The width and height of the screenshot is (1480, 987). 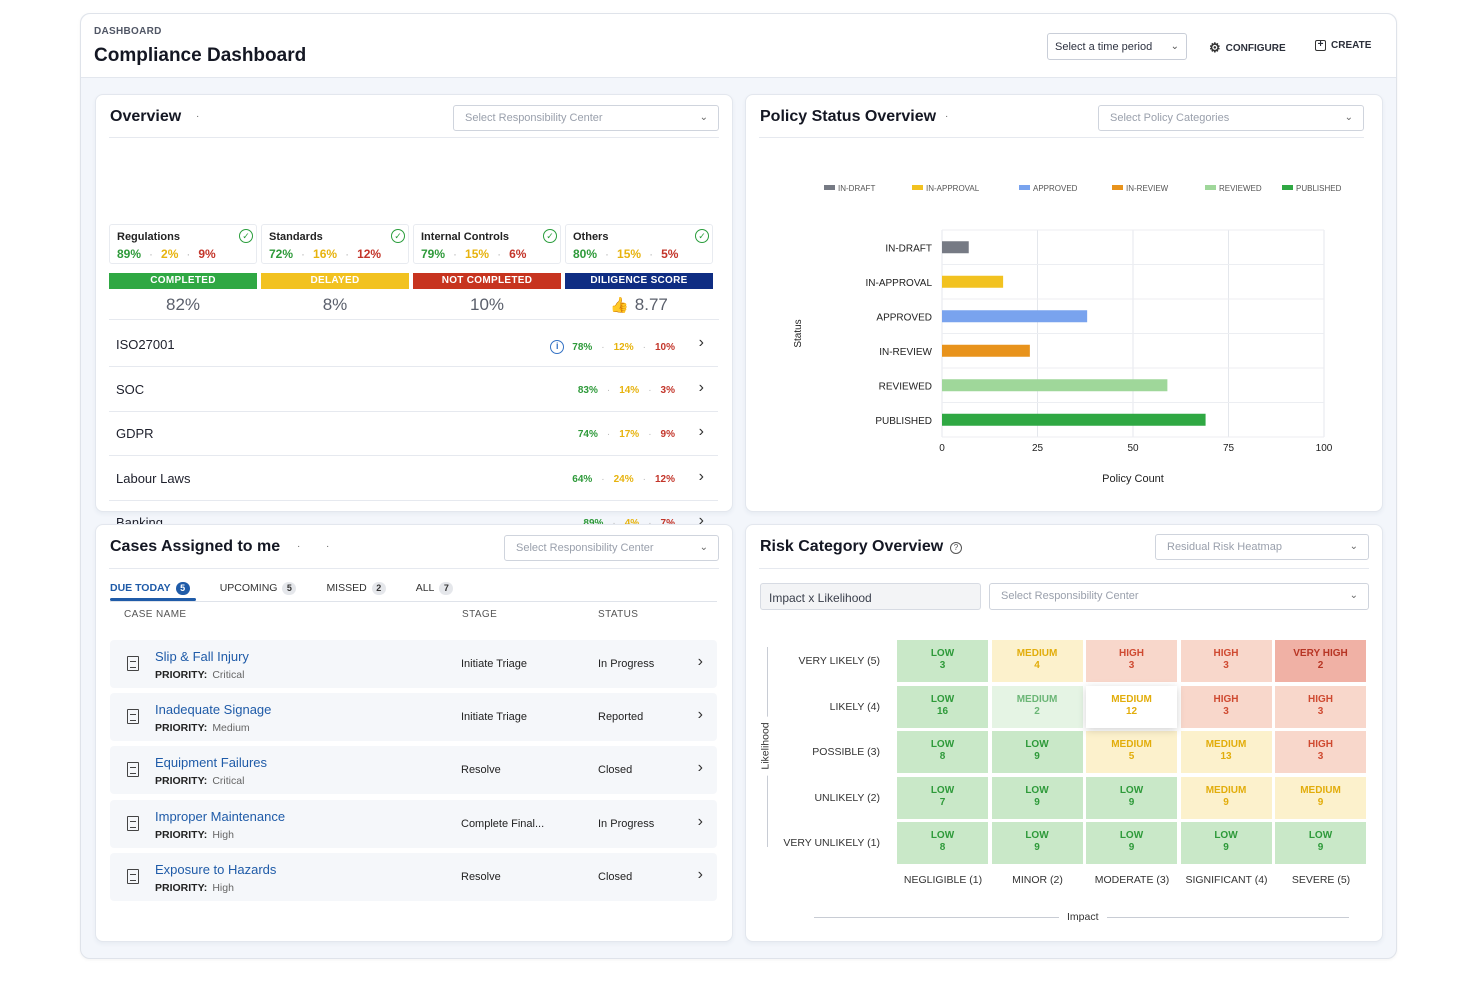 I want to click on heatmap-cell: MEDIUM 12, so click(x=1131, y=706).